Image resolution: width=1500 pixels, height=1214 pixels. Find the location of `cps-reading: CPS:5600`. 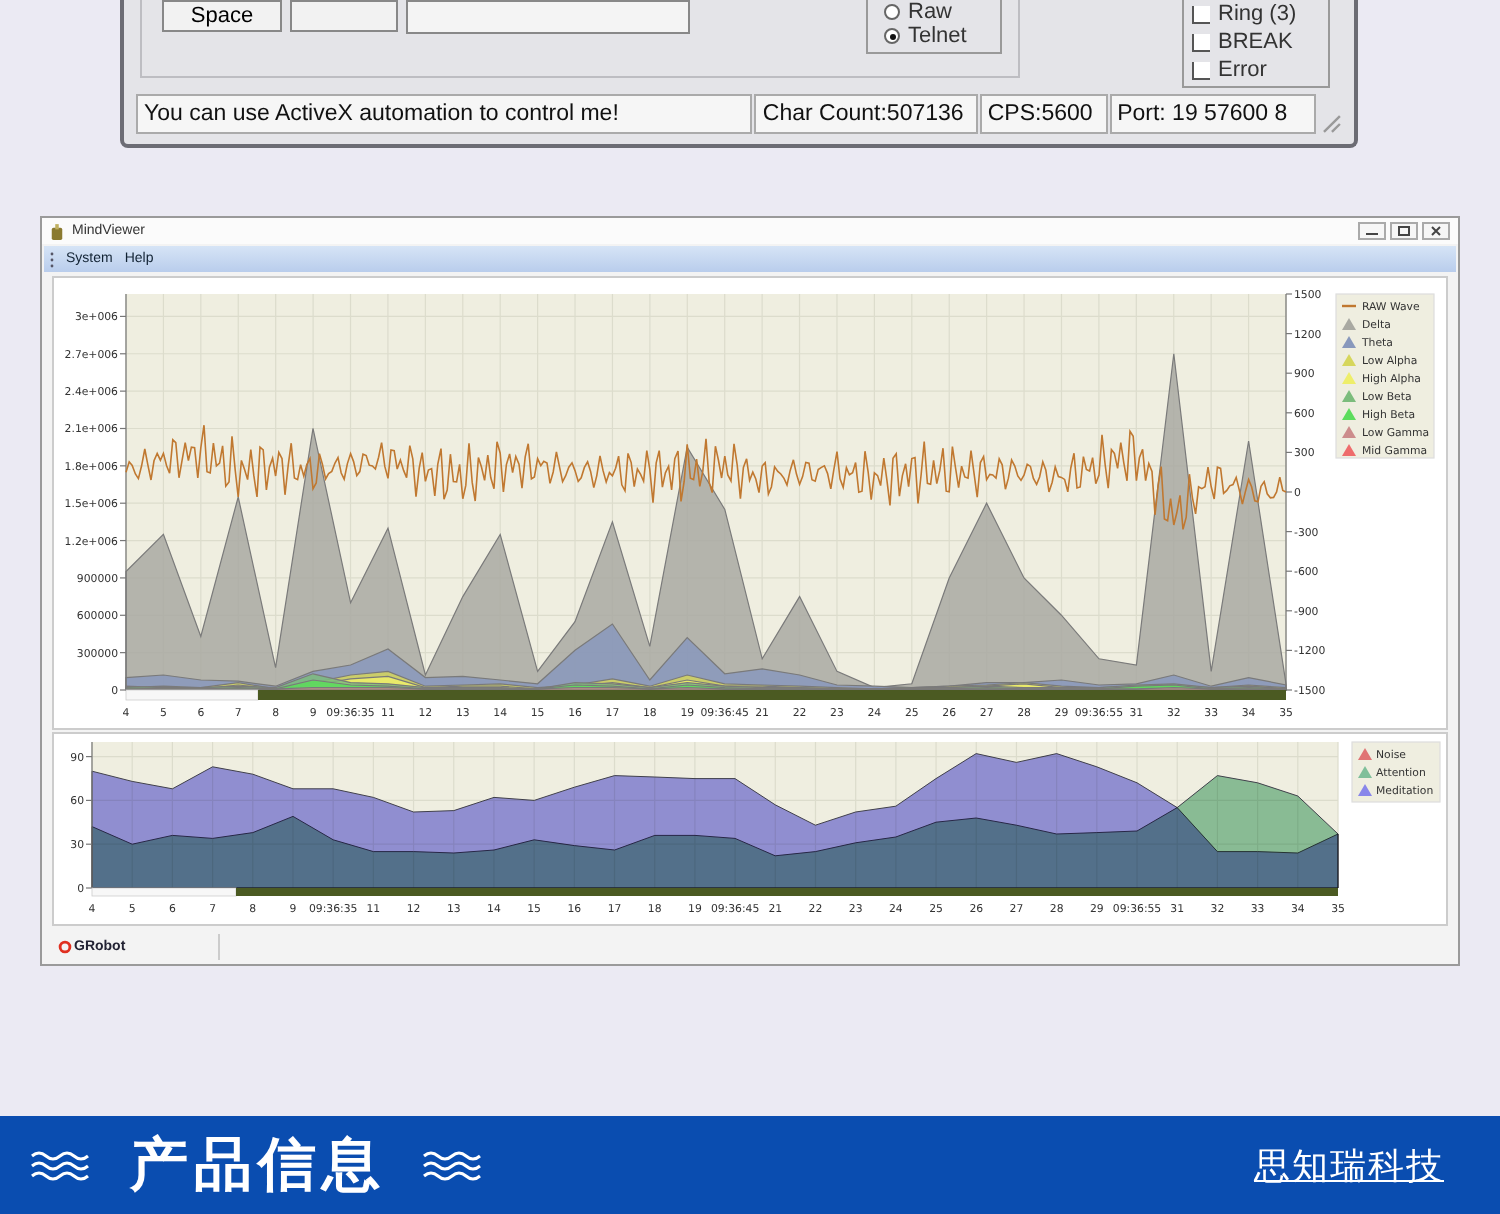

cps-reading: CPS:5600 is located at coordinates (1043, 114).